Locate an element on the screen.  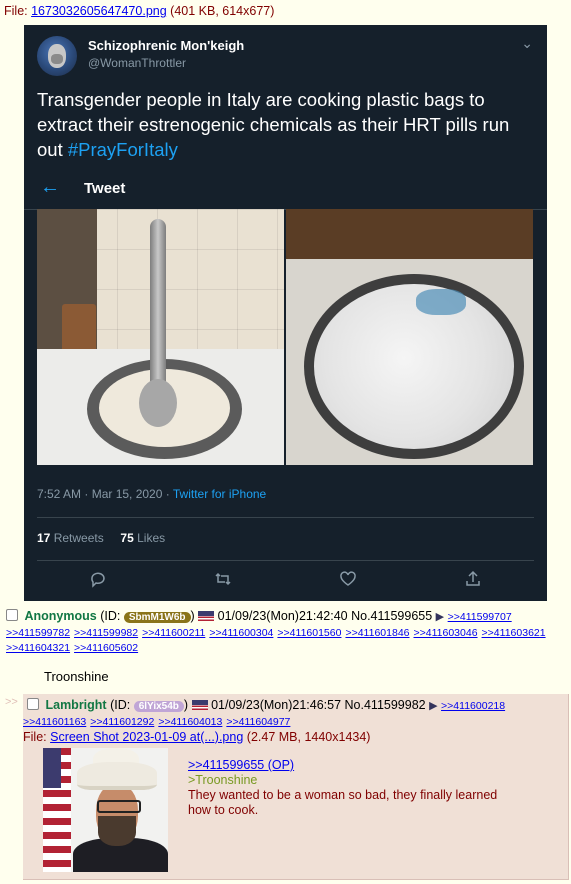
poster-name: Anonymous is located at coordinates (60, 616).